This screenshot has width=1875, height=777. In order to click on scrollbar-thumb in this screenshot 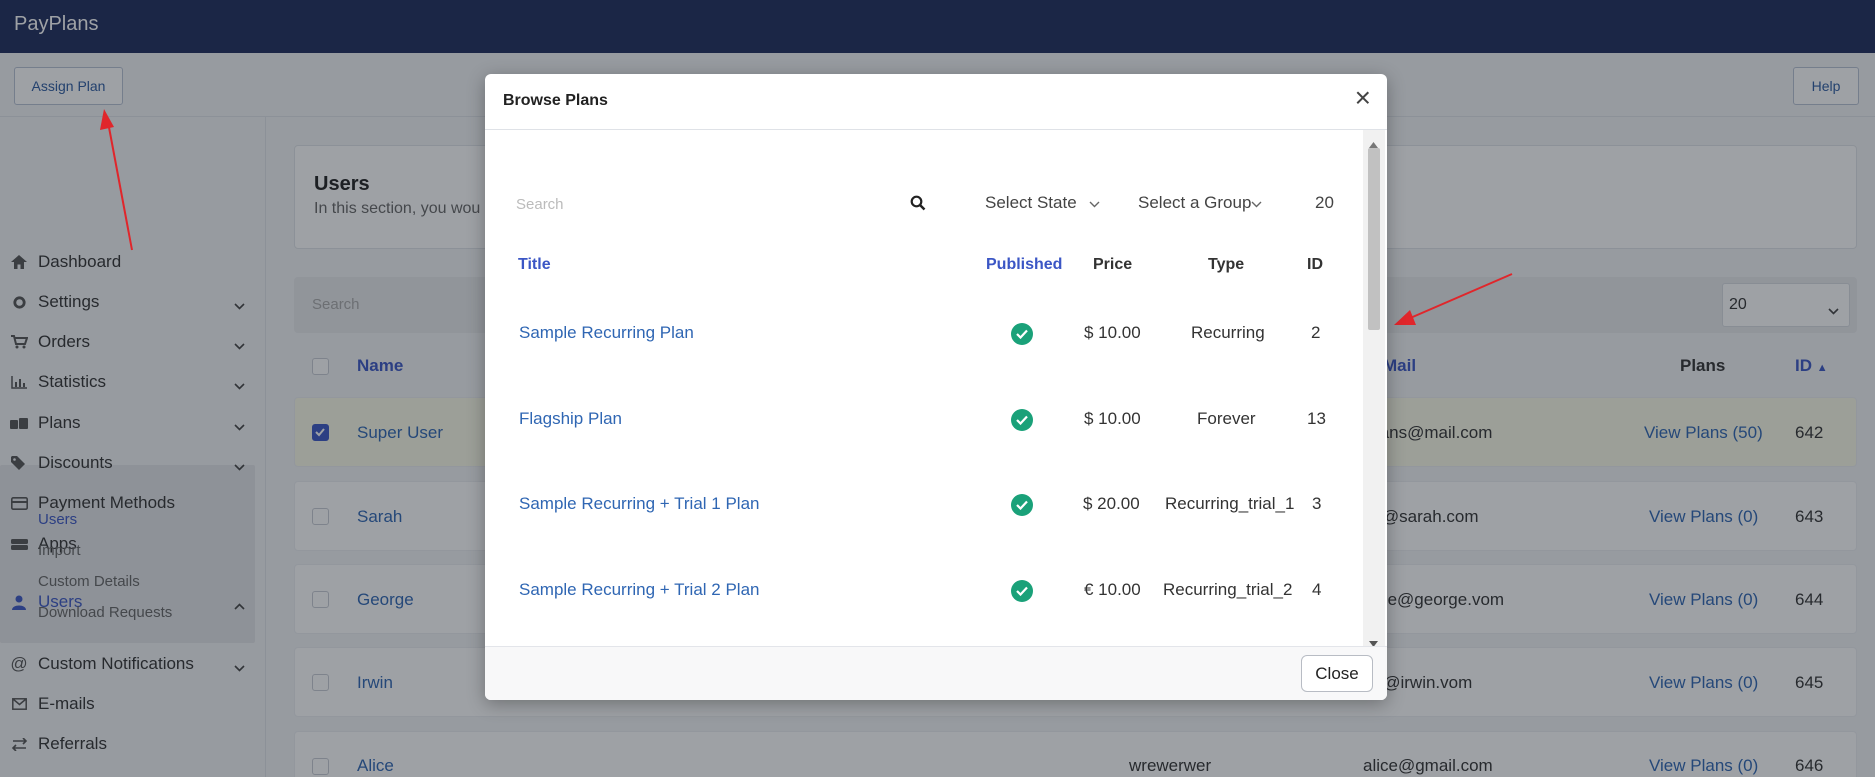, I will do `click(1374, 239)`.